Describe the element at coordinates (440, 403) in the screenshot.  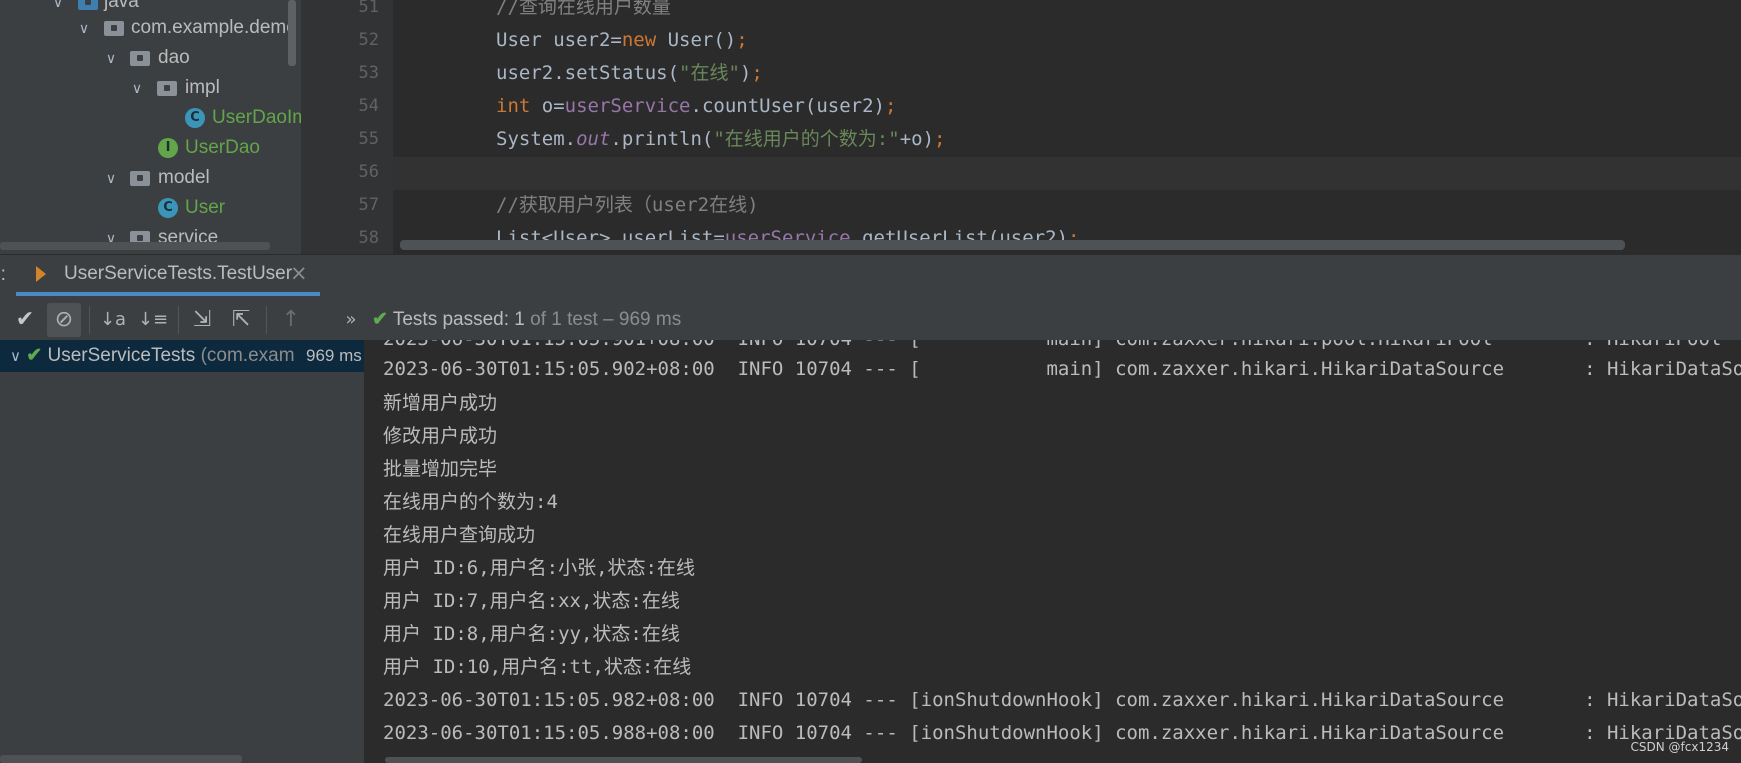
I see `console-line: 新增用户成功` at that location.